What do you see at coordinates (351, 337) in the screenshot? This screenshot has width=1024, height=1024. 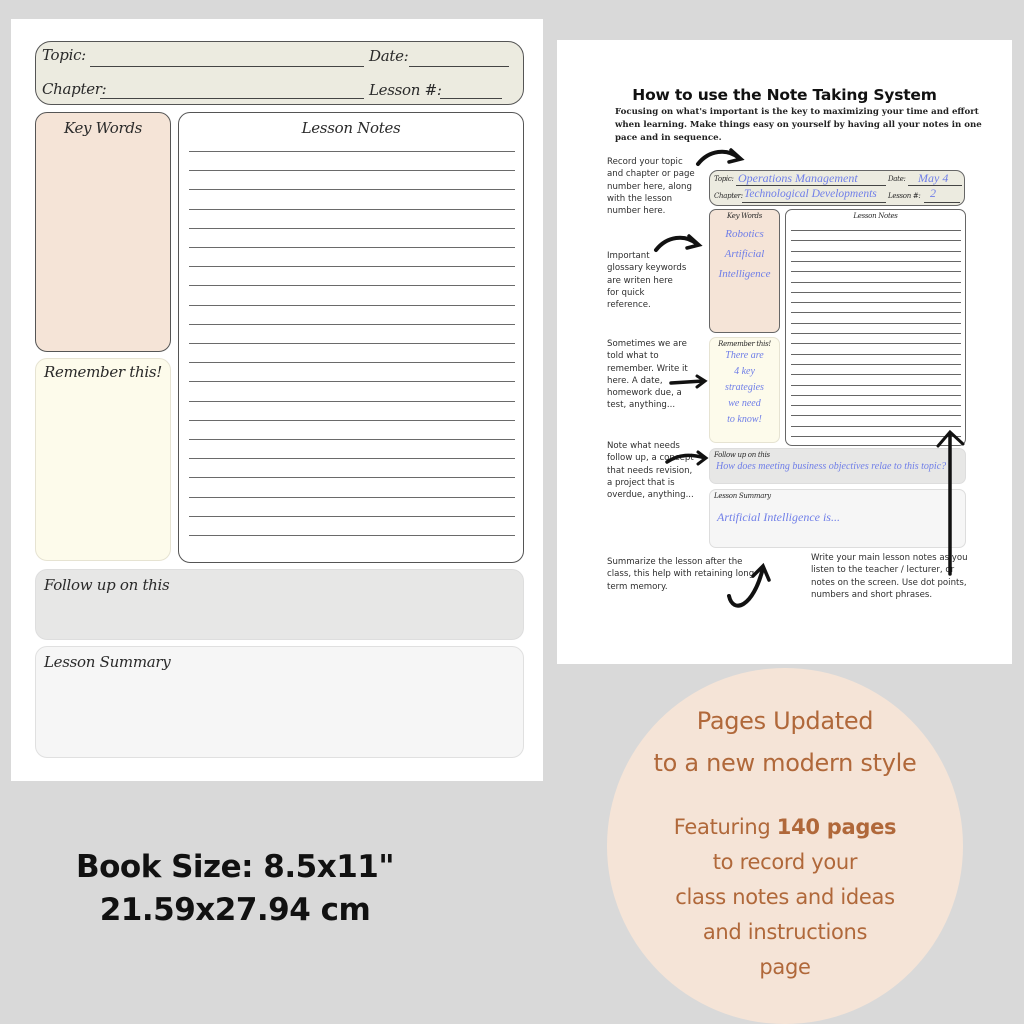 I see `lesson-notes-box: Lesson Notes` at bounding box center [351, 337].